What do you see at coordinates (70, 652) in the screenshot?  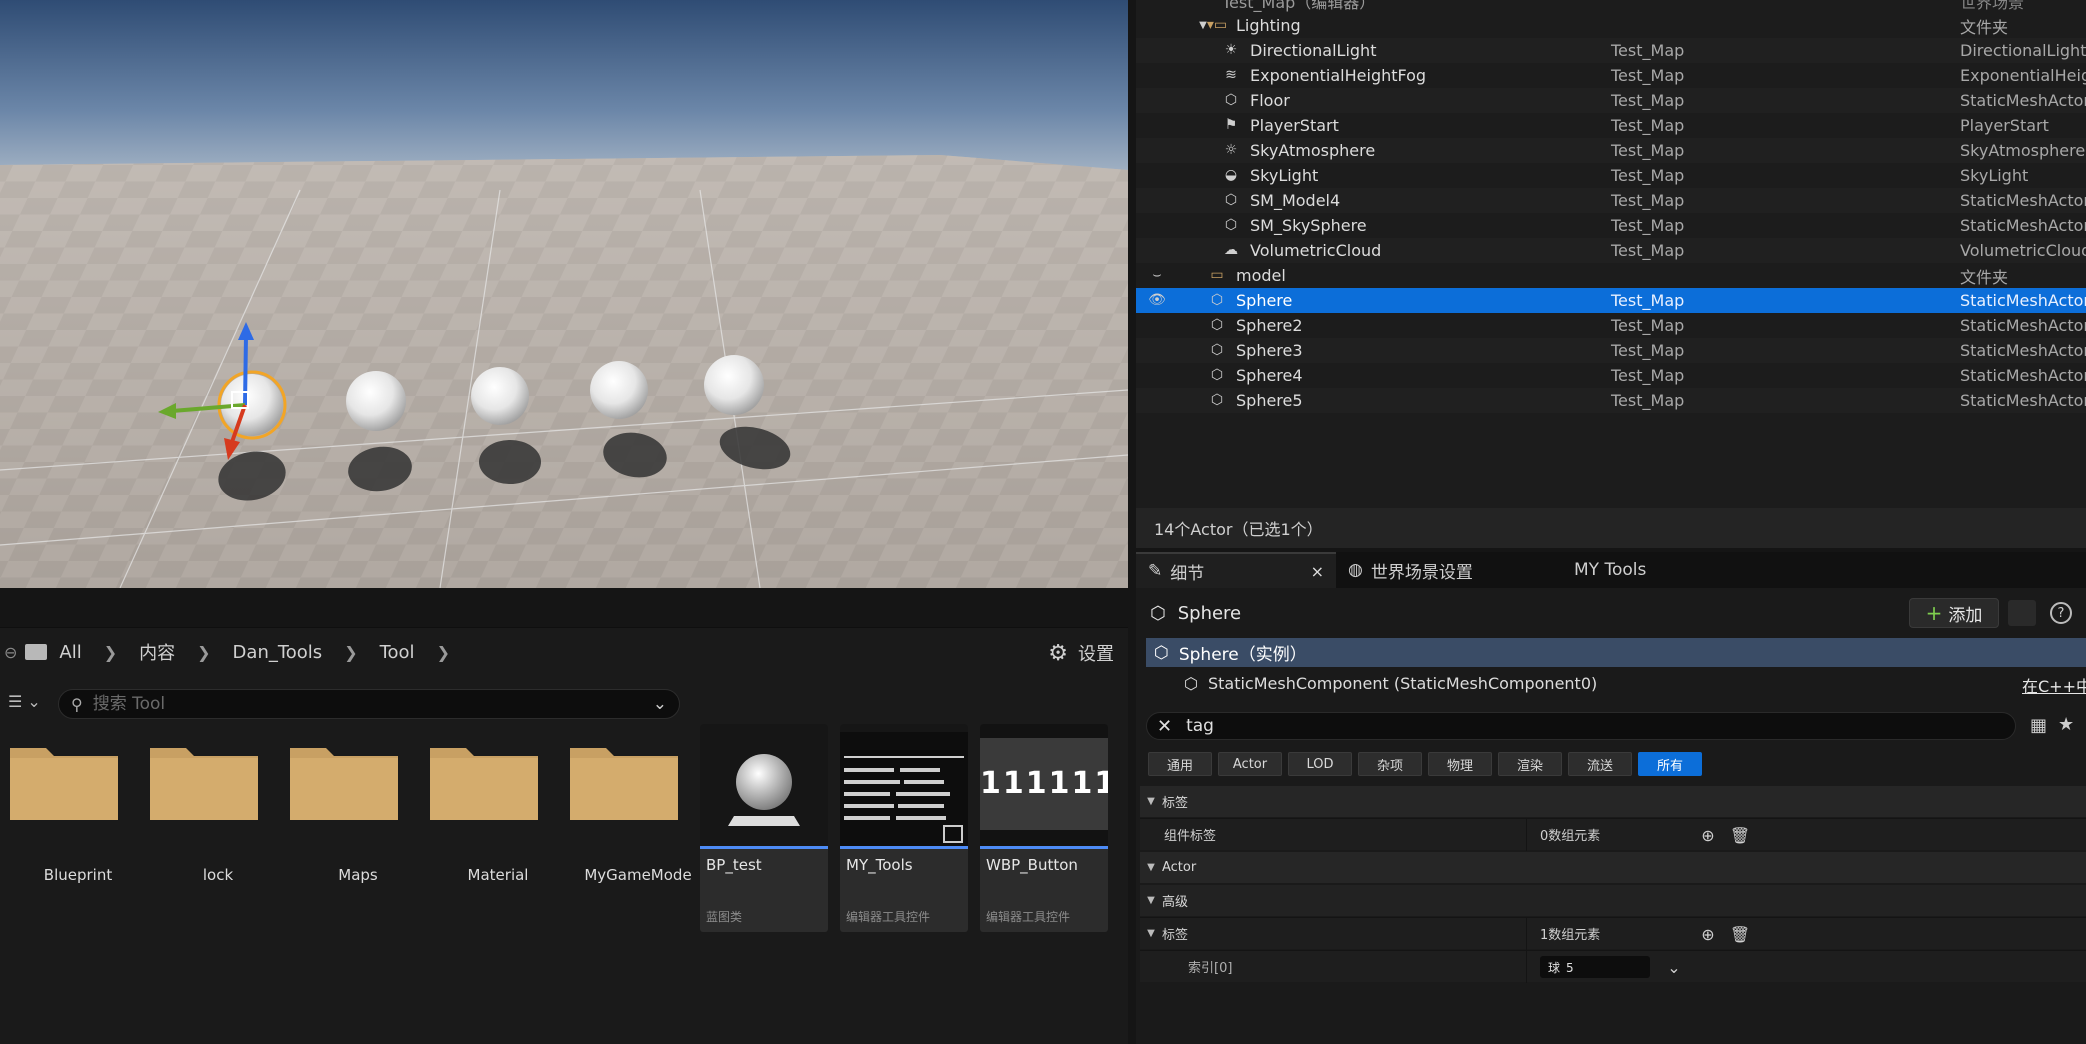 I see `breadcrumb-all: All` at bounding box center [70, 652].